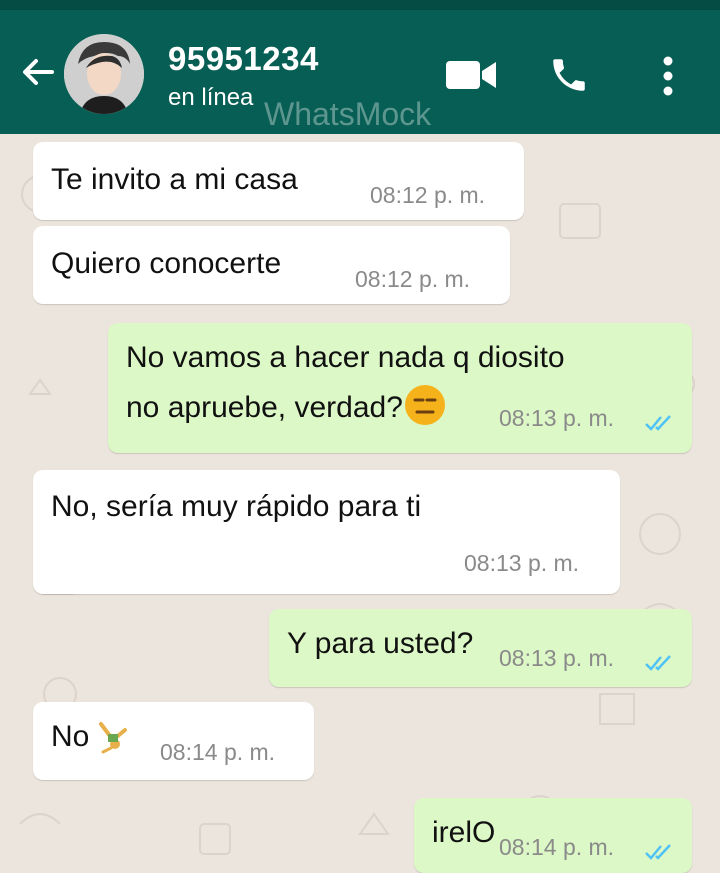  What do you see at coordinates (480, 648) in the screenshot?
I see `message-bubble-outgoing: Y para usted? 08:13 p. m.` at bounding box center [480, 648].